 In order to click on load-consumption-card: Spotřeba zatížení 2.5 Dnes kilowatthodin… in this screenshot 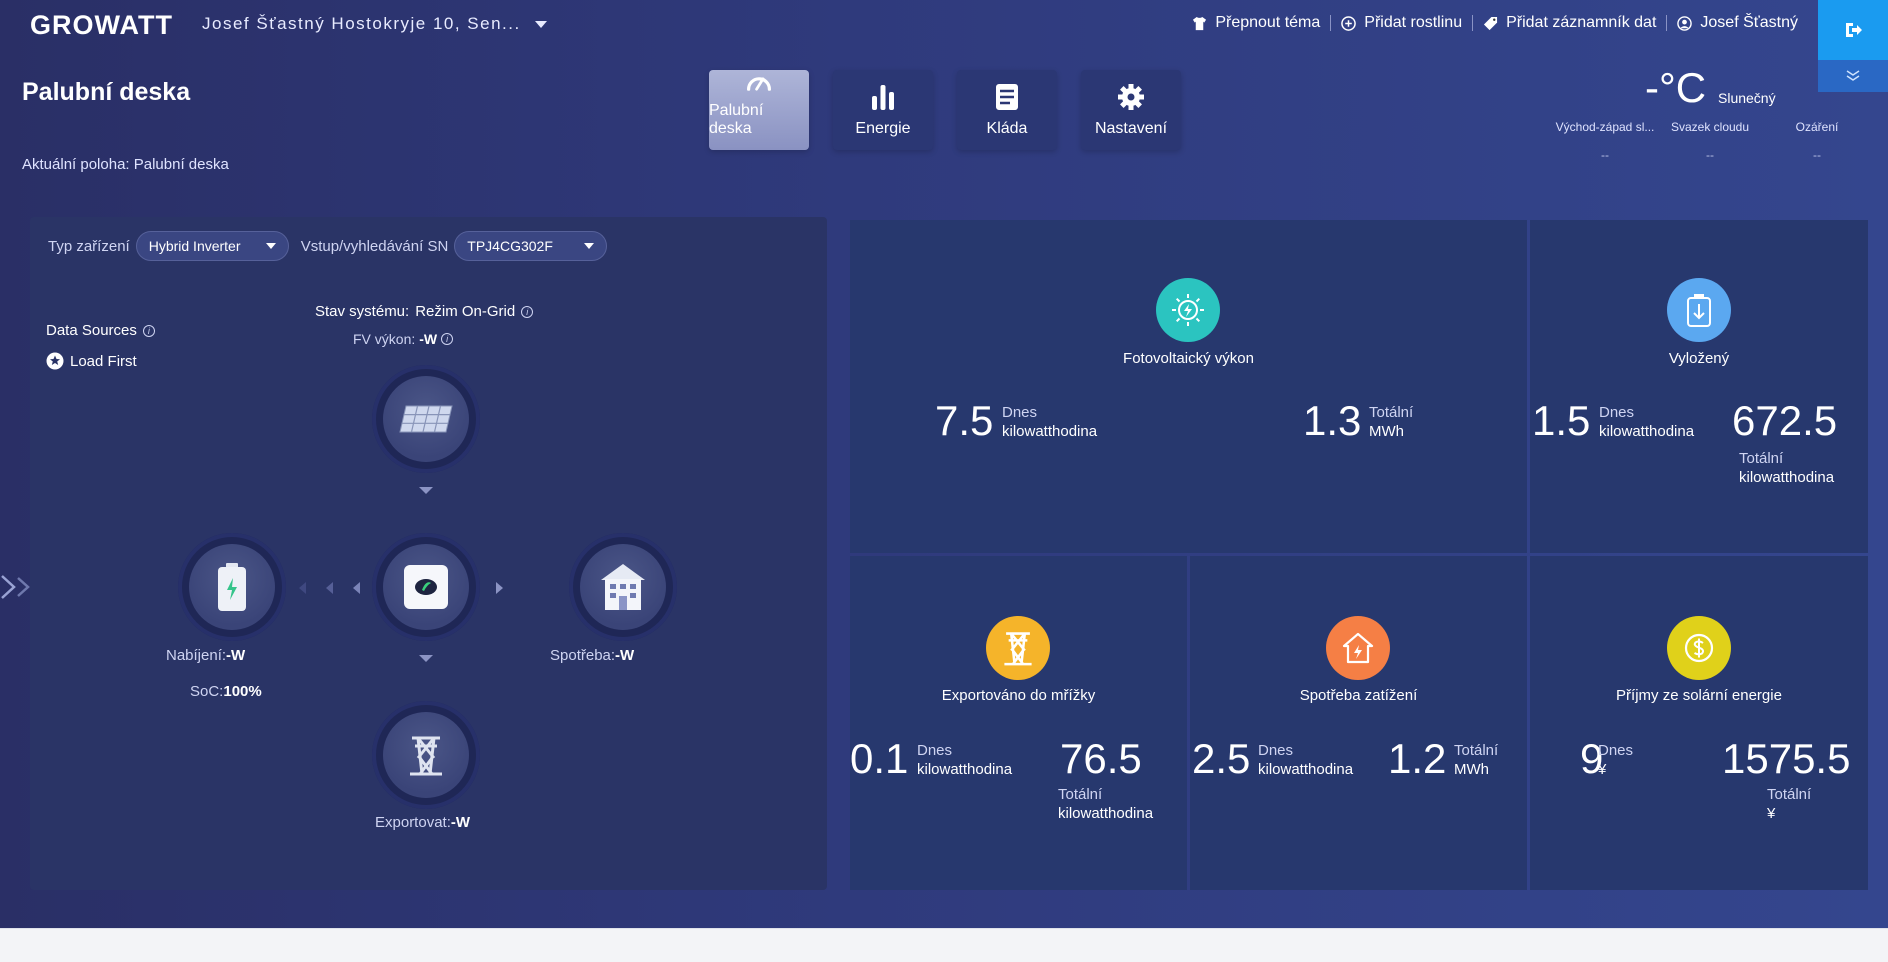, I will do `click(1358, 723)`.